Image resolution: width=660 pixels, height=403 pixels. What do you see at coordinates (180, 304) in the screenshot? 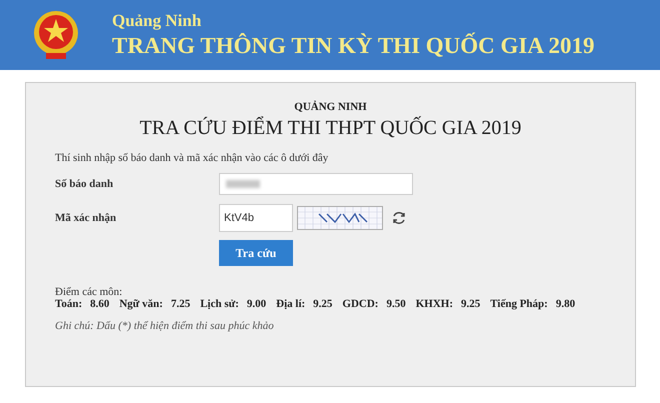
I see `score-value: 7.25` at bounding box center [180, 304].